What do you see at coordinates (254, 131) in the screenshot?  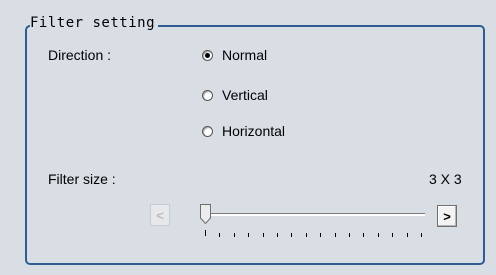 I see `radio-horizontal-label: Horizontal` at bounding box center [254, 131].